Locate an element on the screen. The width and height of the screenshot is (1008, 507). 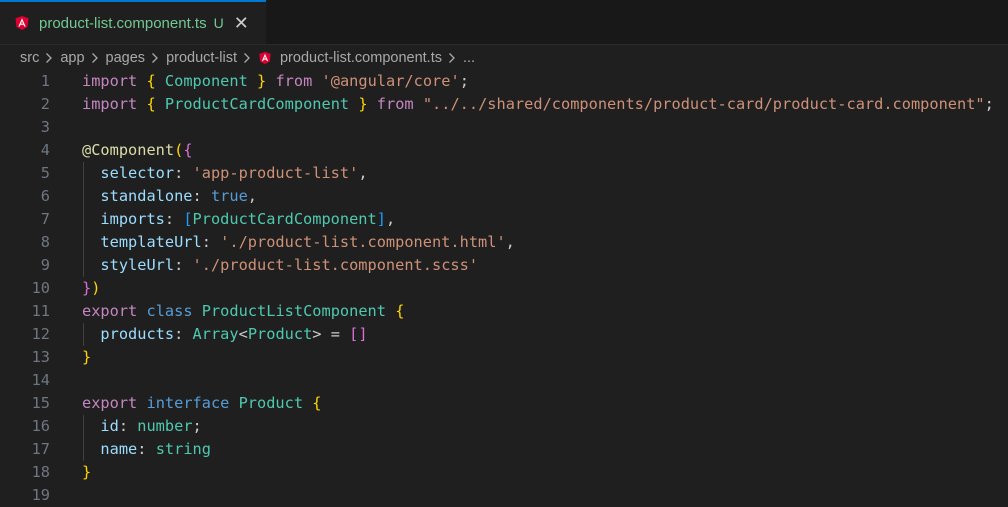
code-token: ( is located at coordinates (179, 150).